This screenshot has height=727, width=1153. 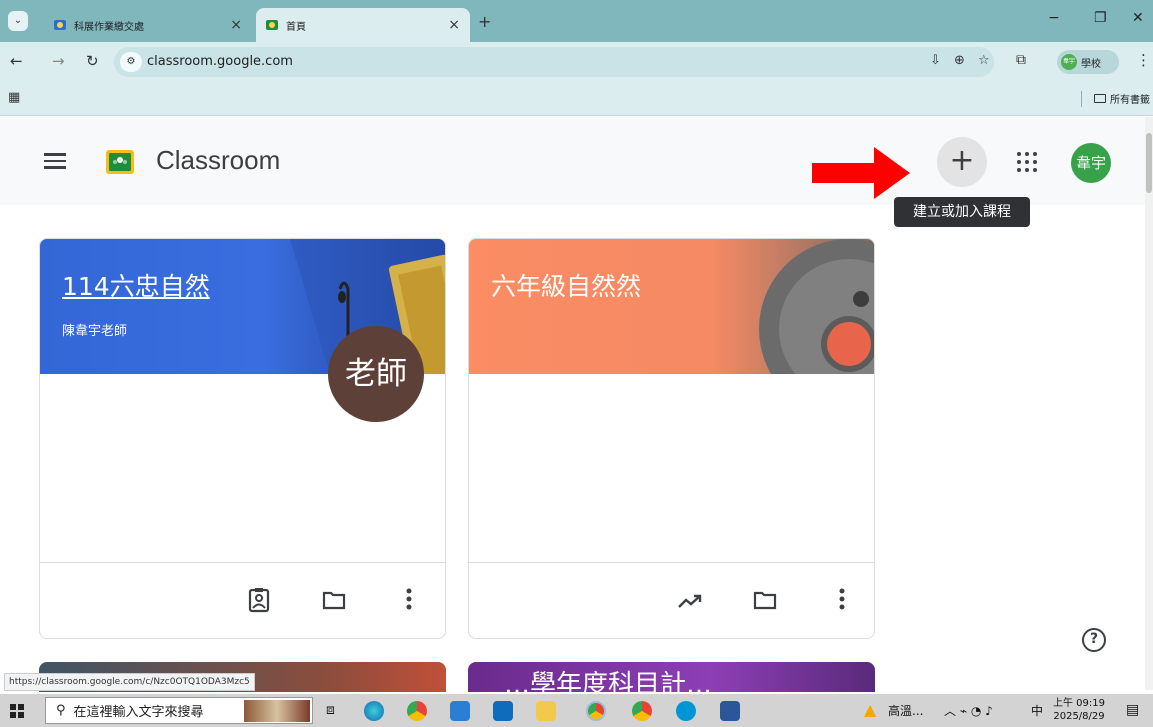 I want to click on windows-start-icon, so click(x=17, y=711).